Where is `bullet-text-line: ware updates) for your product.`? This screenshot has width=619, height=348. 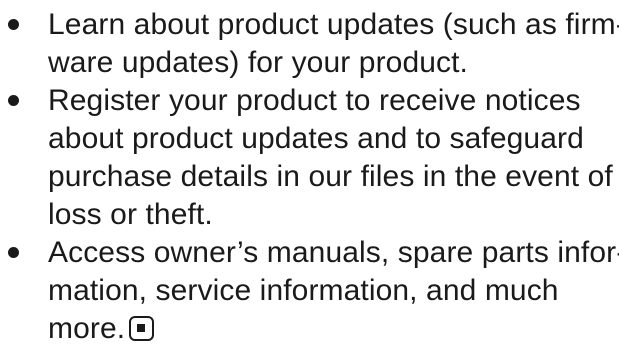
bullet-text-line: ware updates) for your product. is located at coordinates (258, 62).